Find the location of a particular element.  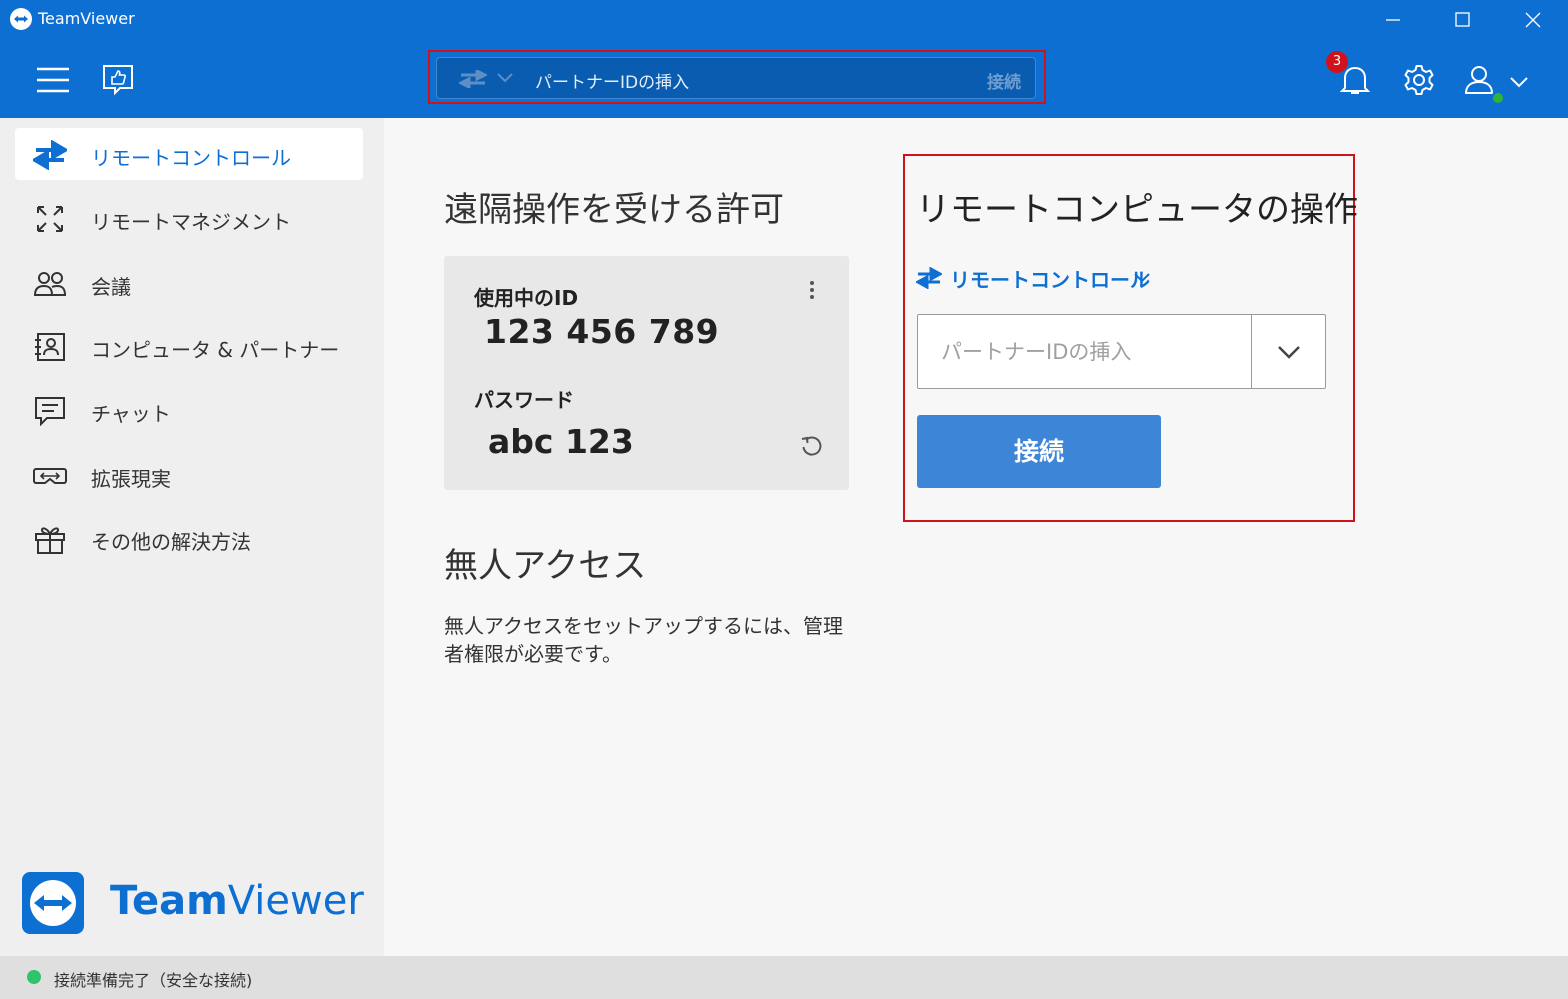

maximize-button is located at coordinates (1463, 20).